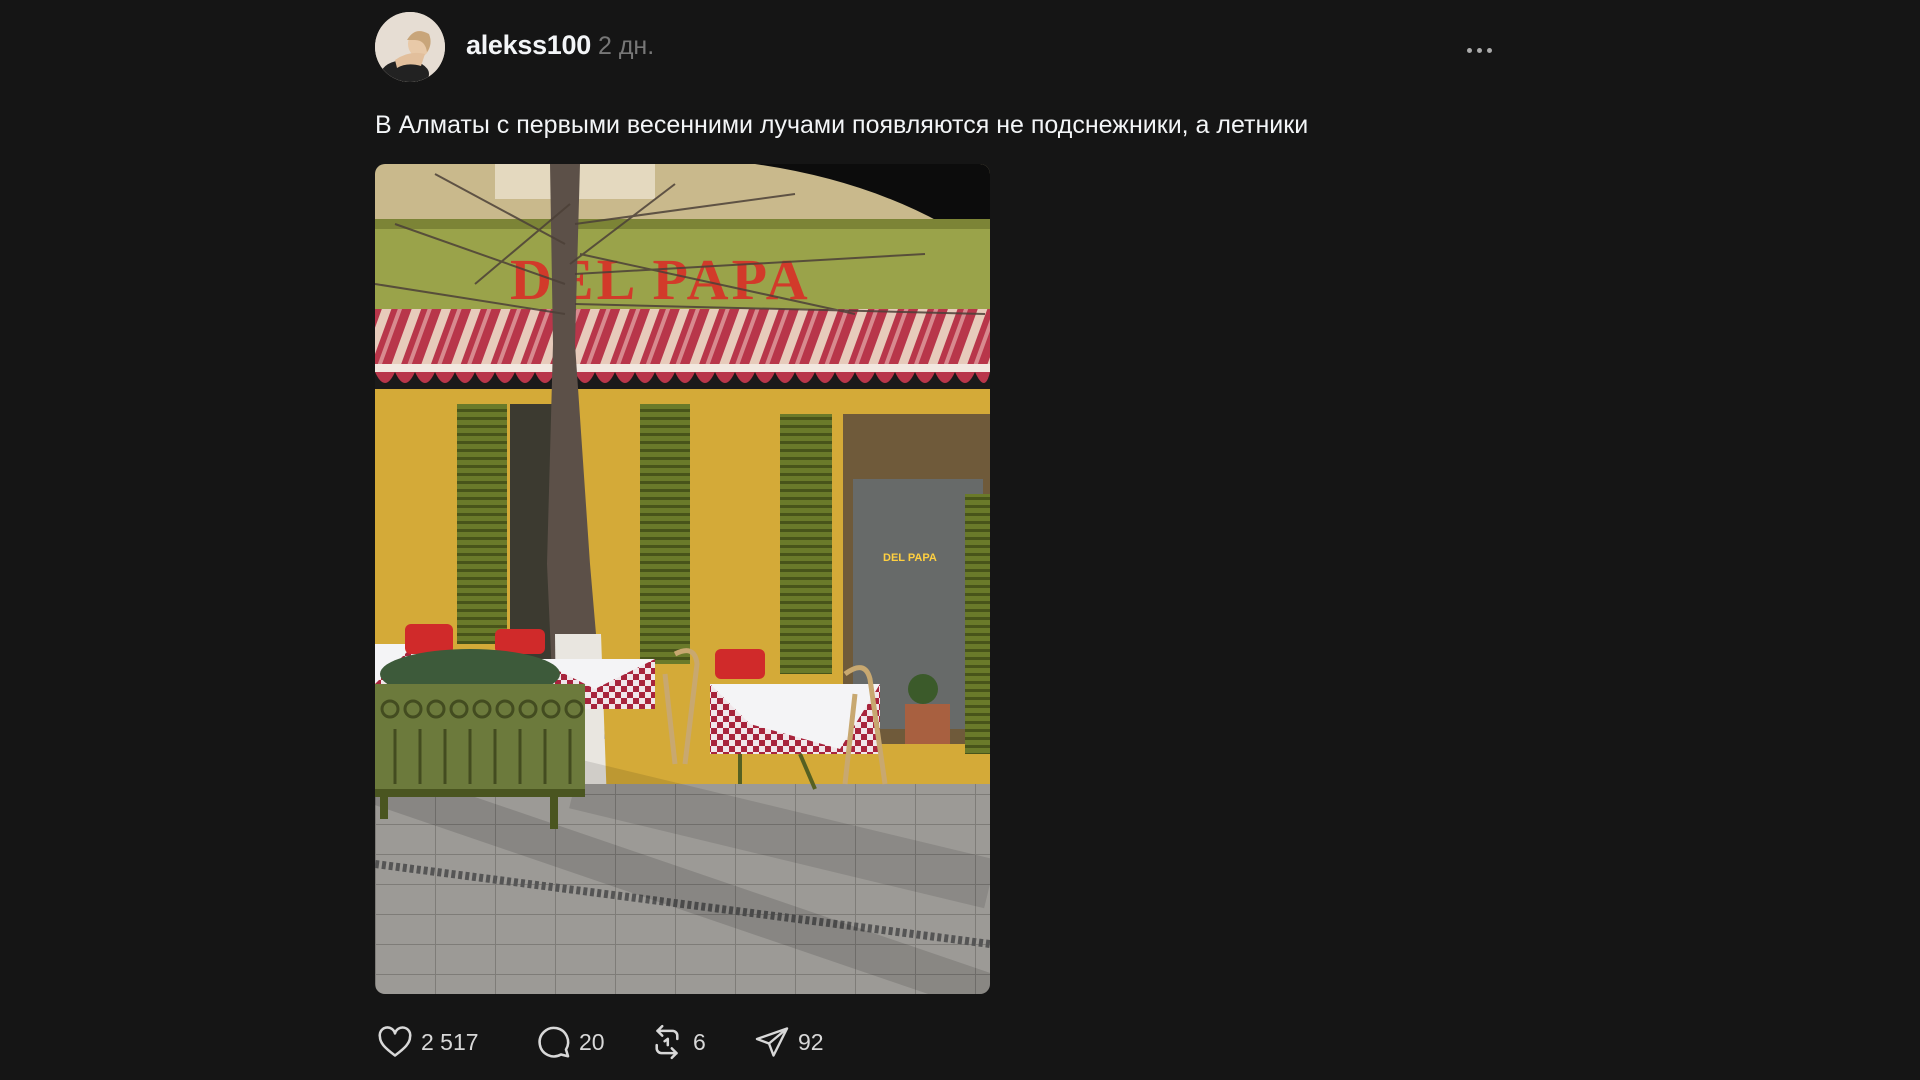  I want to click on heart-icon, so click(395, 1042).